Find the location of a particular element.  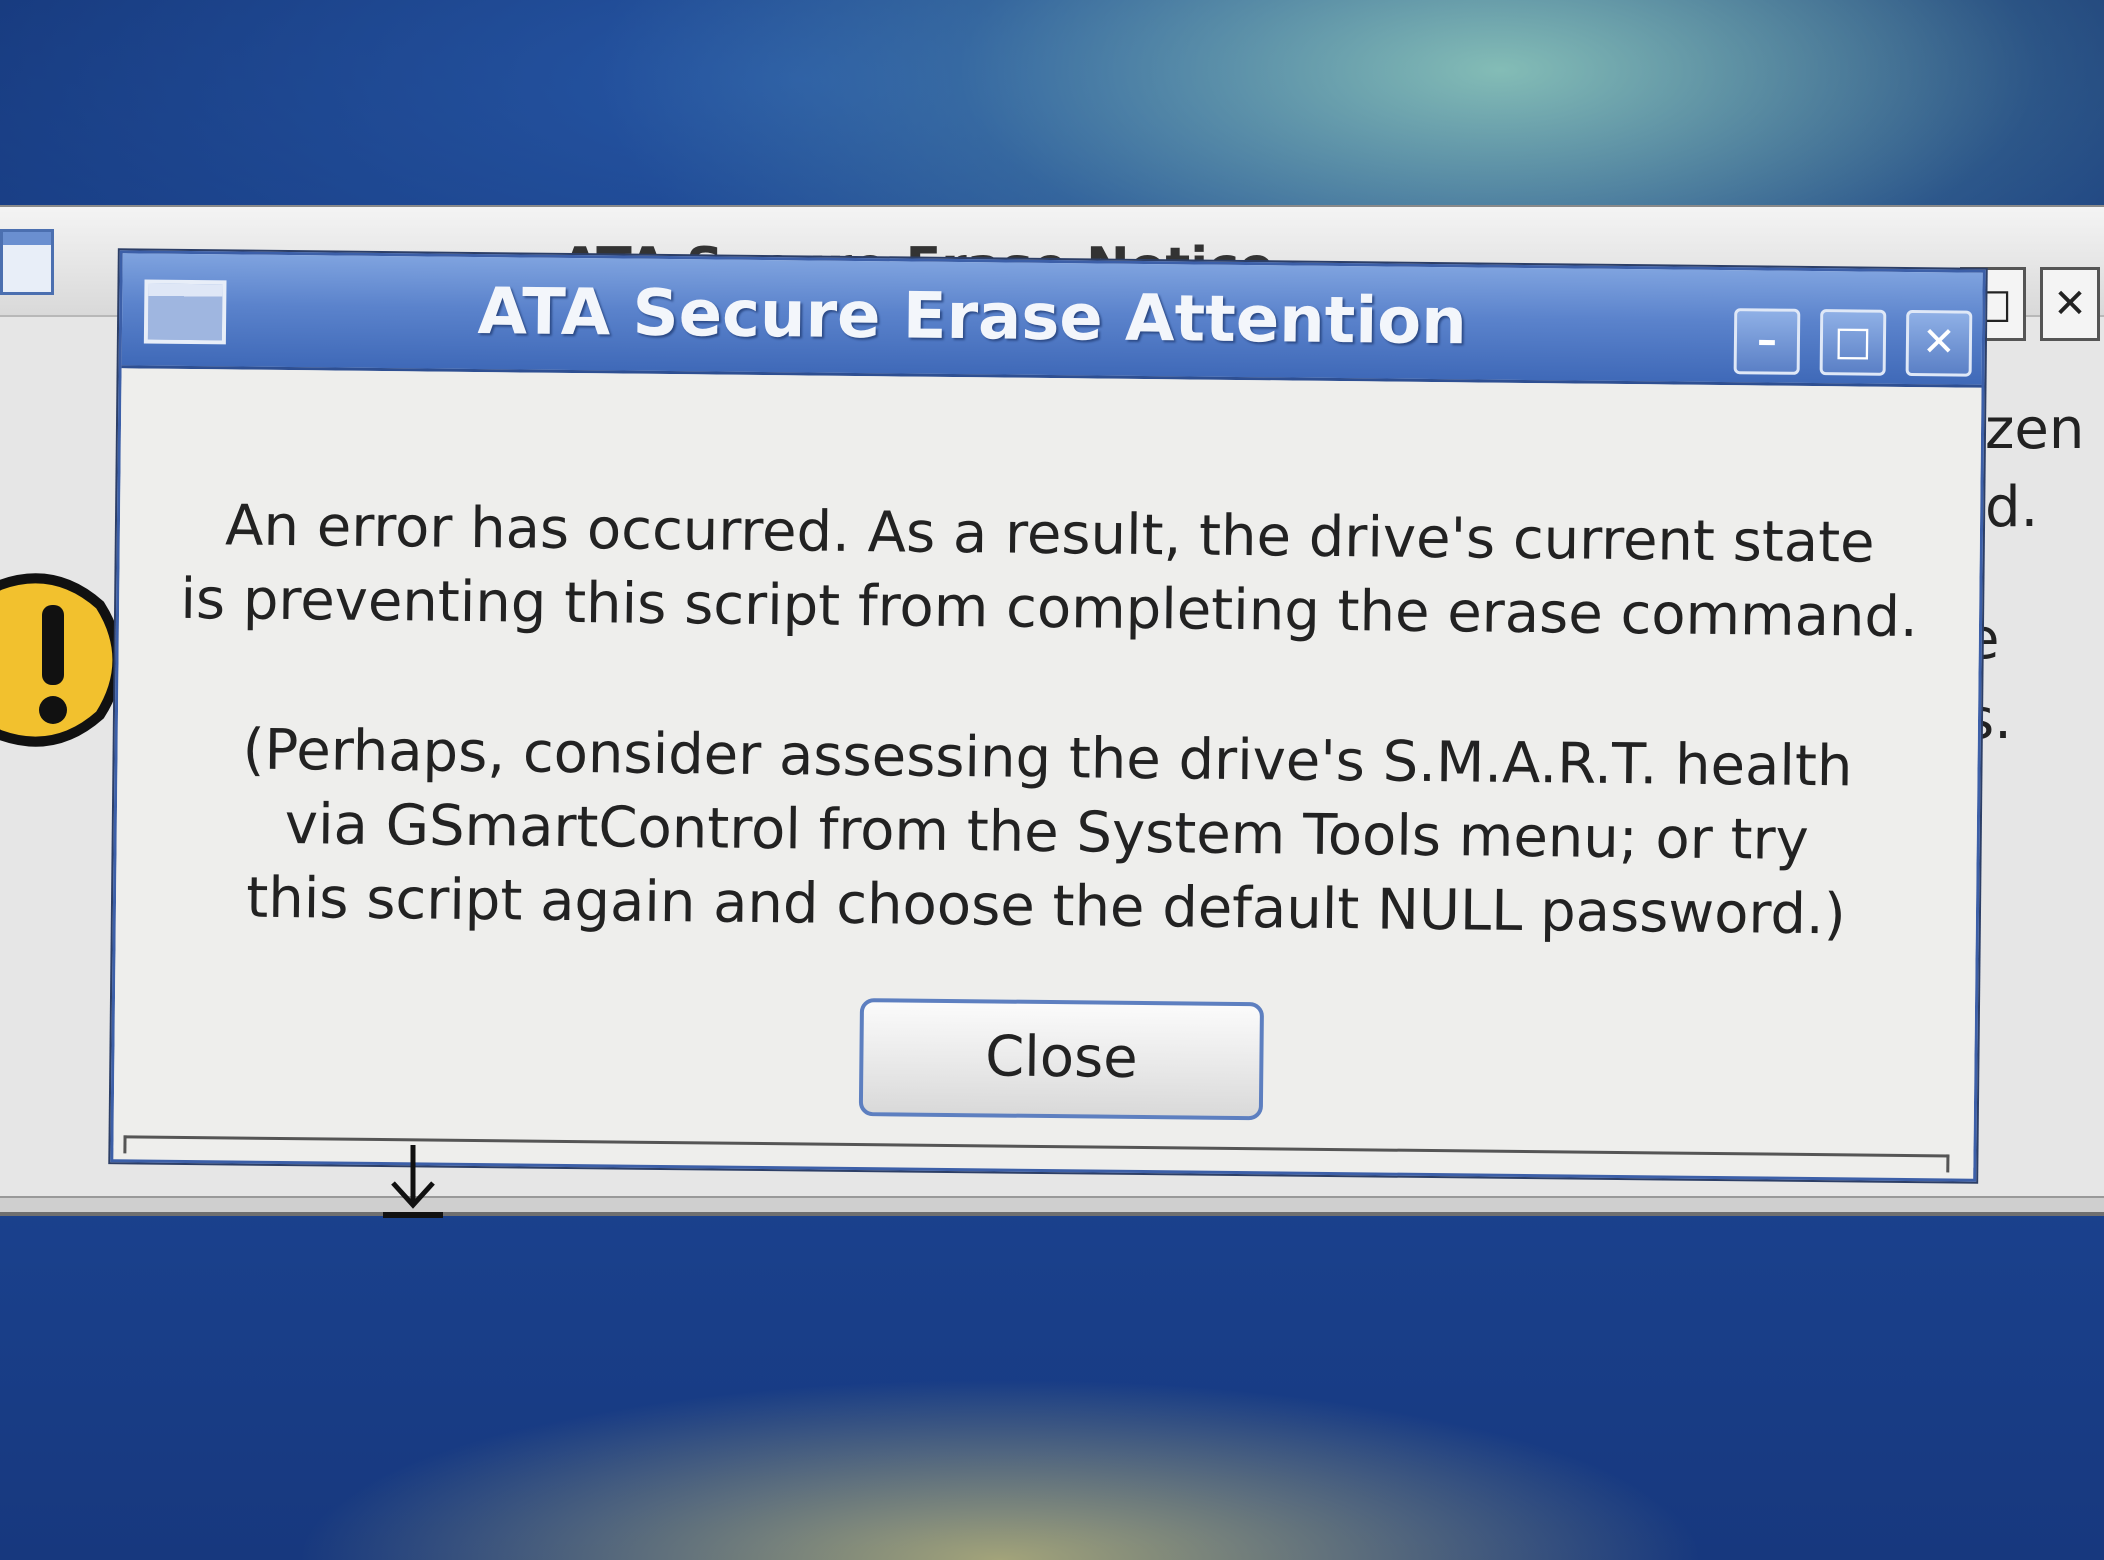

close-button: Close is located at coordinates (1061, 1059).